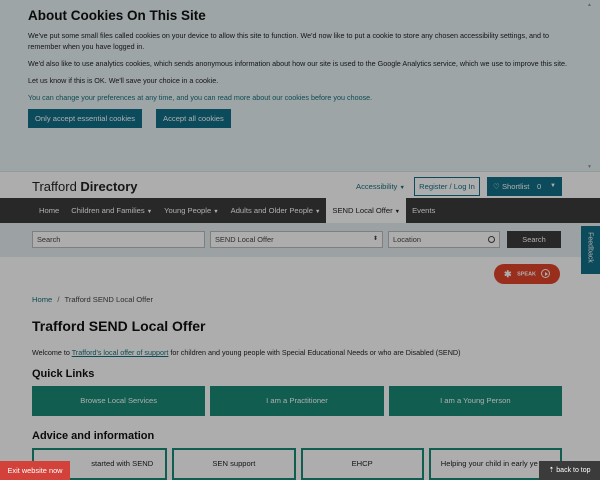  Describe the element at coordinates (444, 239) in the screenshot. I see `location-input: Location` at that location.